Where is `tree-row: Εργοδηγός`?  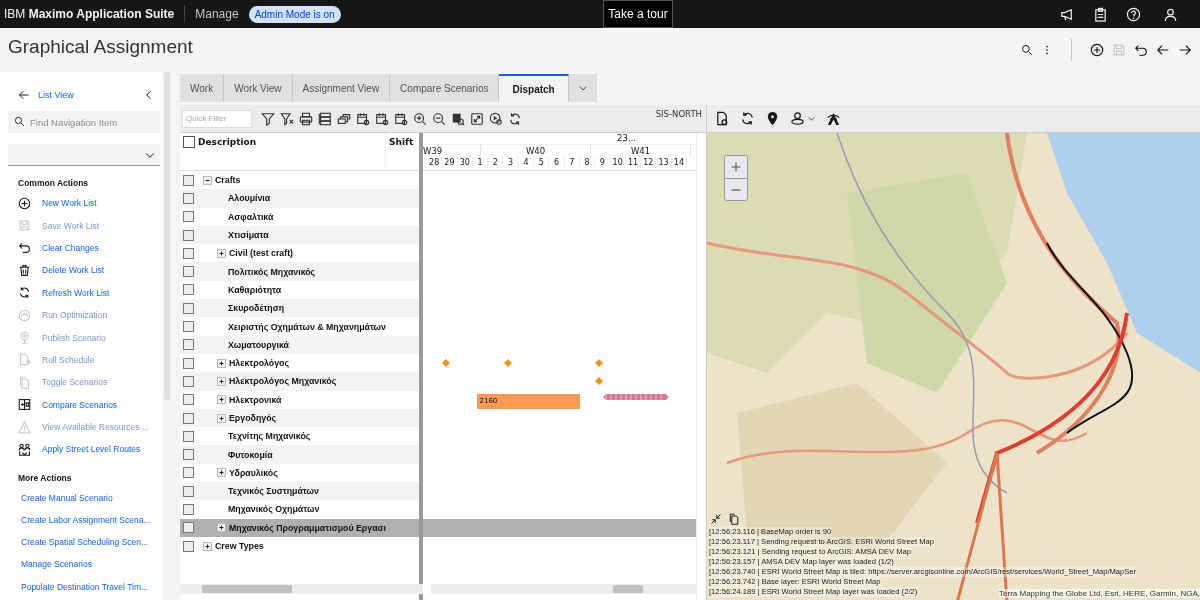 tree-row: Εργοδηγός is located at coordinates (299, 418).